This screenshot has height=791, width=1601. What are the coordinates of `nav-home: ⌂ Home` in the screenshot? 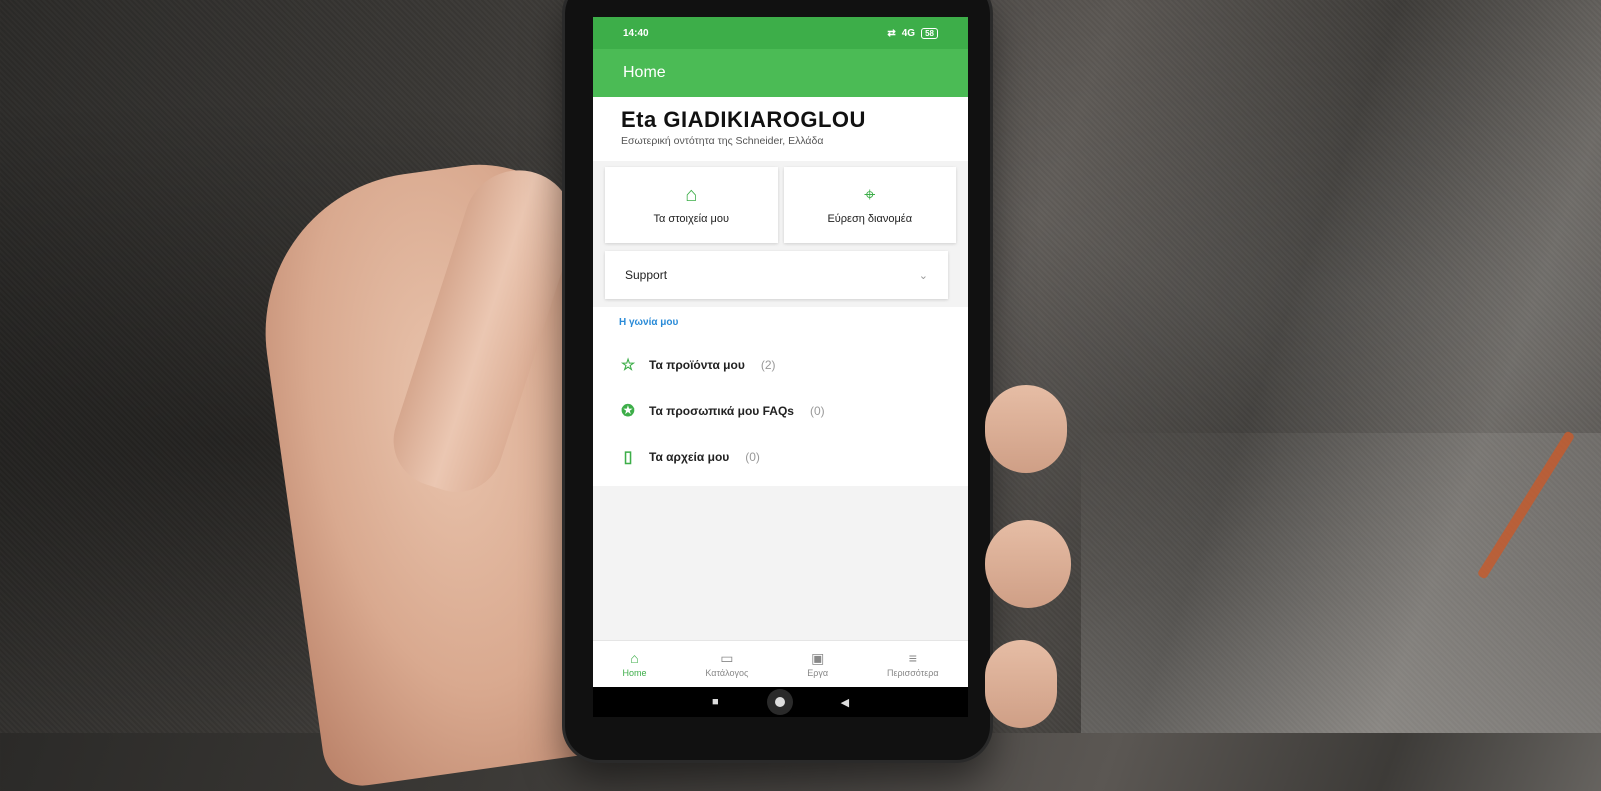 It's located at (634, 664).